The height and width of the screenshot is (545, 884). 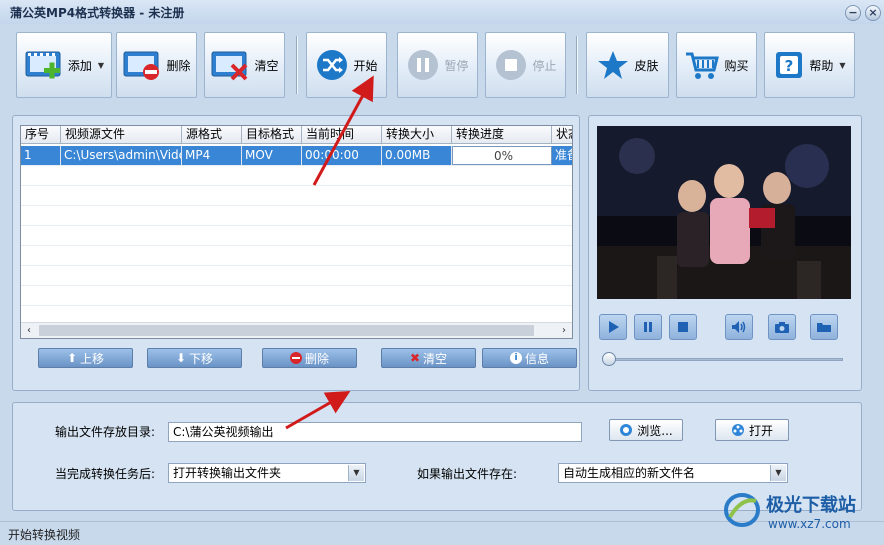 I want to click on window-title: 蒲公英MP4格式转换器 - 未注册, so click(x=97, y=13).